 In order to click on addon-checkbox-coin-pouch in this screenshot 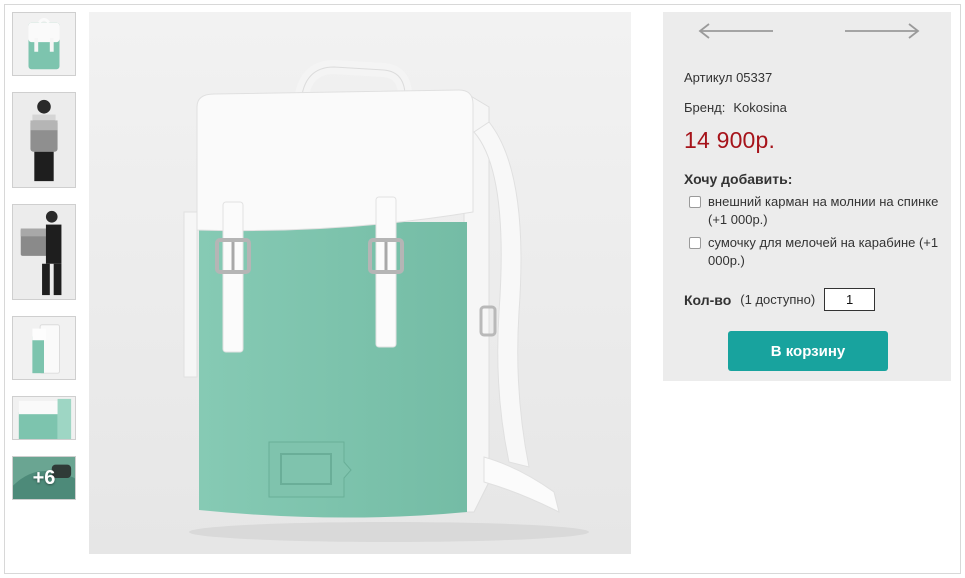, I will do `click(695, 243)`.